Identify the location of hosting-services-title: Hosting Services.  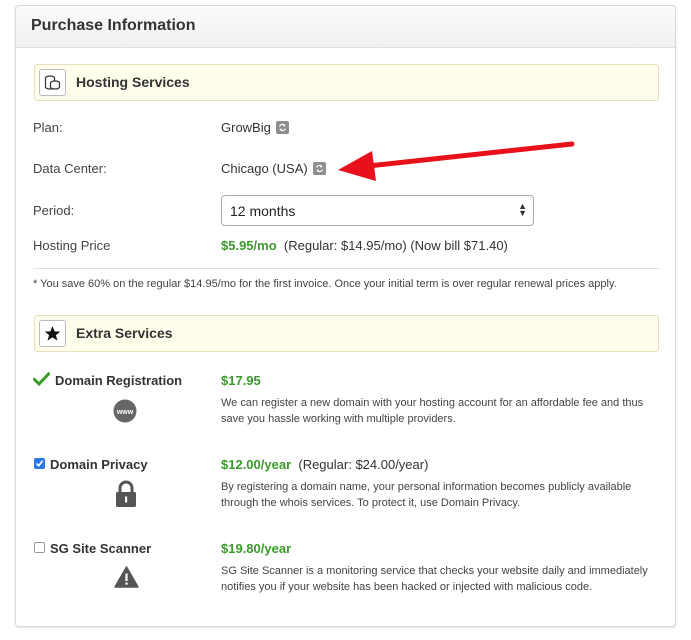
(133, 82).